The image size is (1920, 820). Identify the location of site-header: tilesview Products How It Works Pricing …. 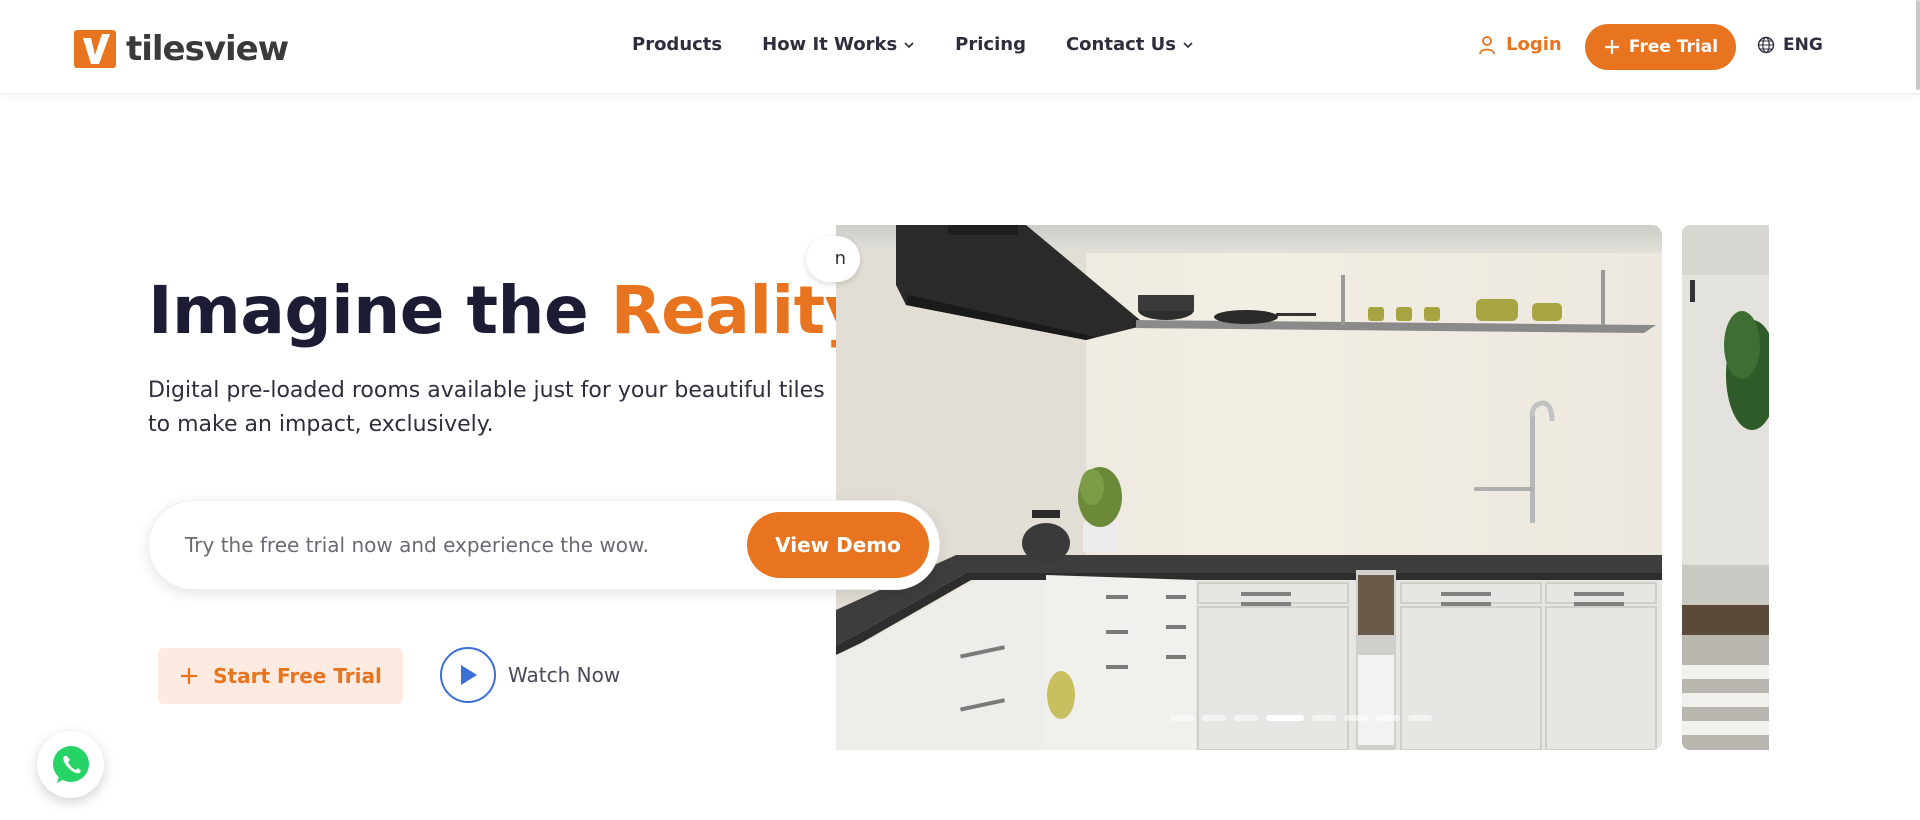
(960, 47).